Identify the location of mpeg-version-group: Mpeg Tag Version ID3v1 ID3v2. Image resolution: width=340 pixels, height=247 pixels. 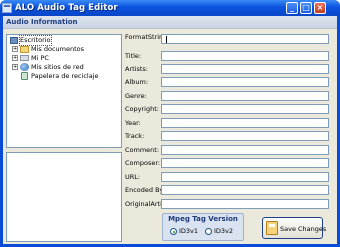
(203, 227).